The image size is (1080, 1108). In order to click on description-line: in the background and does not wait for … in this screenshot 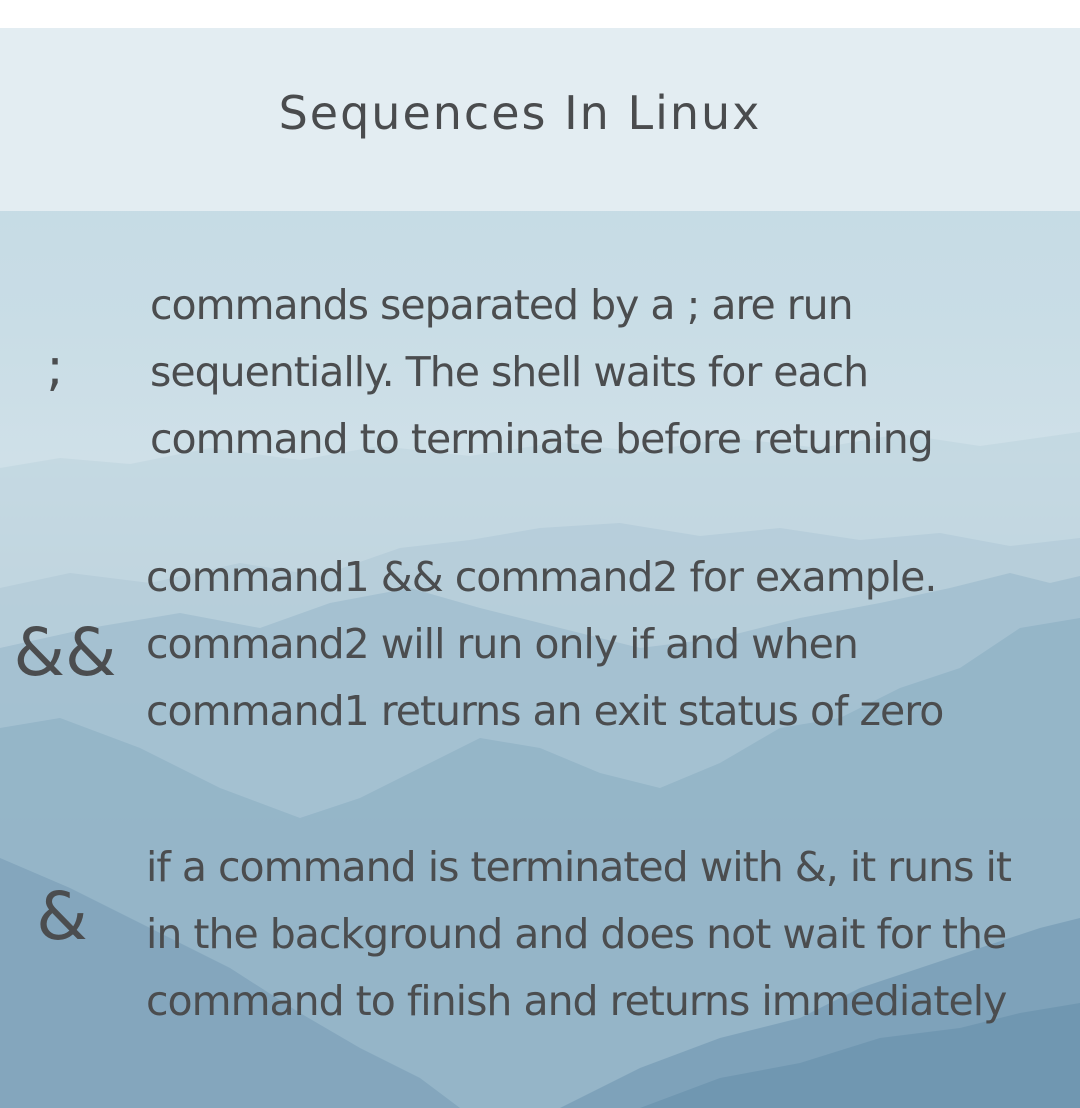, I will do `click(576, 934)`.